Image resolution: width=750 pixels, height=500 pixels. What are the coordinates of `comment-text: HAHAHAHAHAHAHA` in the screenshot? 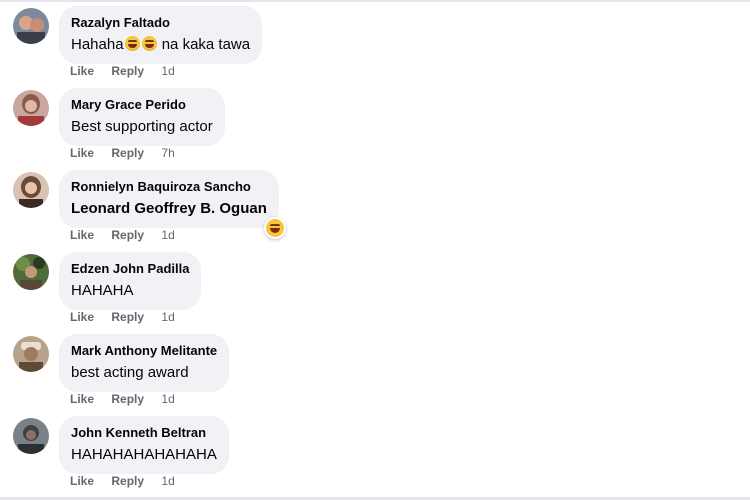 It's located at (144, 454).